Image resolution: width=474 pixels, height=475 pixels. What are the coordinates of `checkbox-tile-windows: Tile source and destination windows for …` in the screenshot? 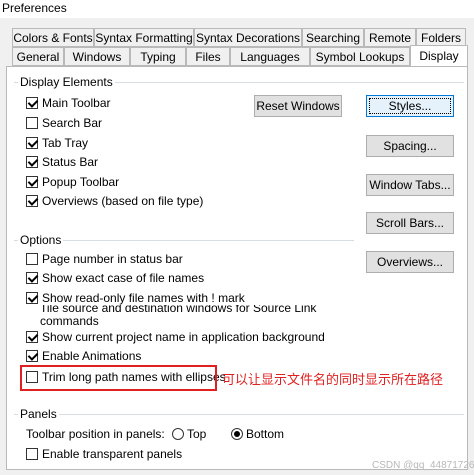 It's located at (191, 316).